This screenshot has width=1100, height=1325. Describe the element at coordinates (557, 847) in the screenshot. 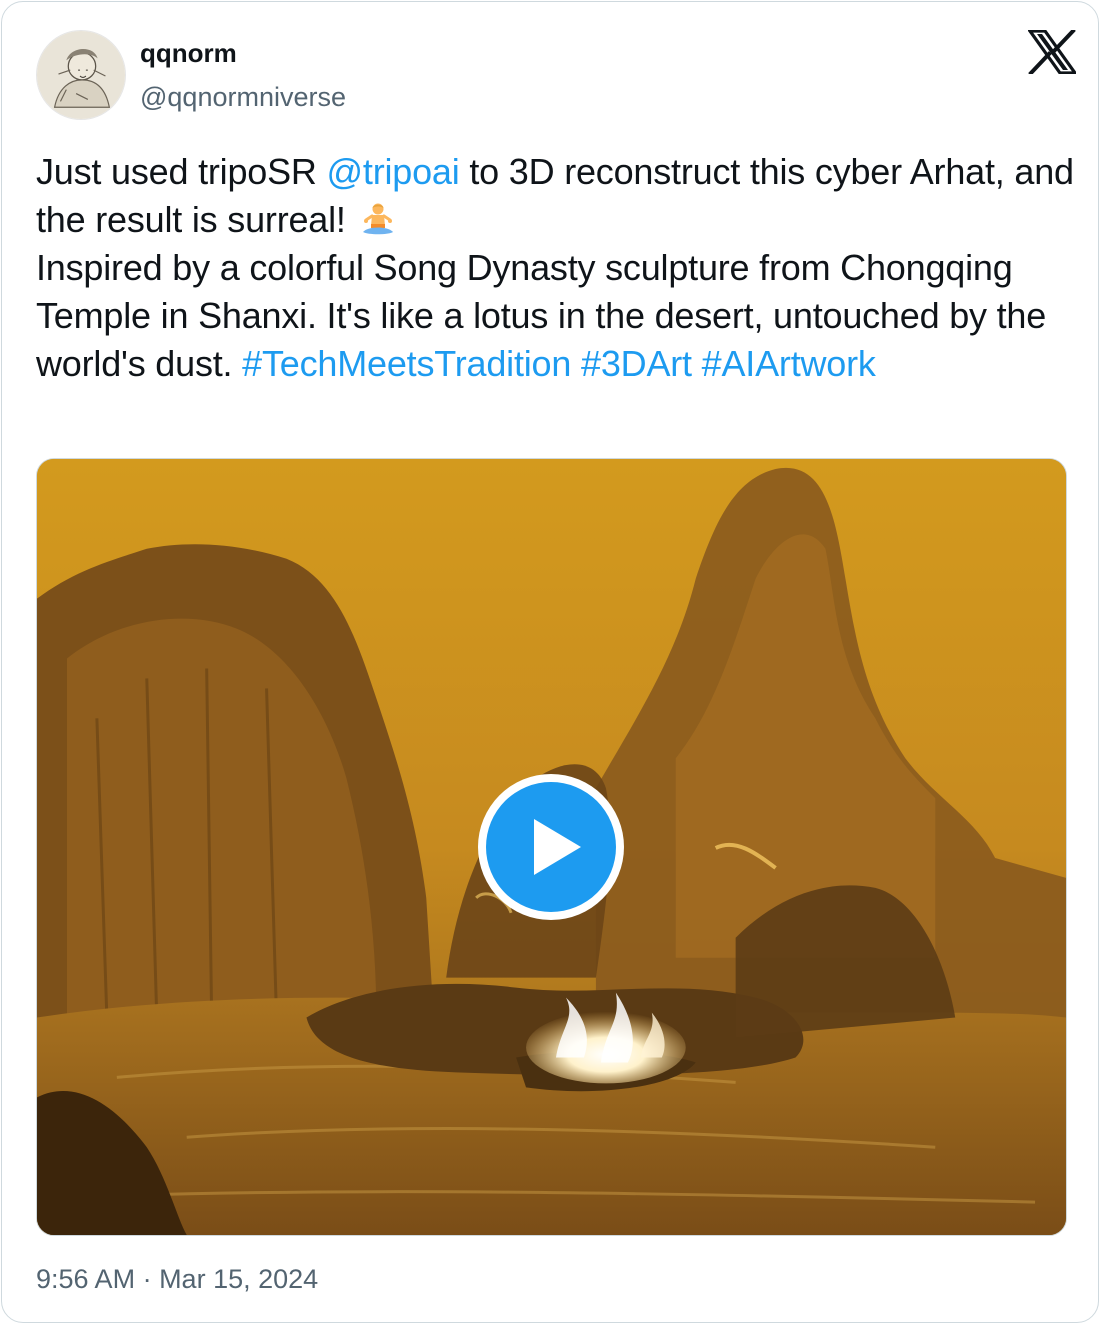

I see `play-icon` at that location.